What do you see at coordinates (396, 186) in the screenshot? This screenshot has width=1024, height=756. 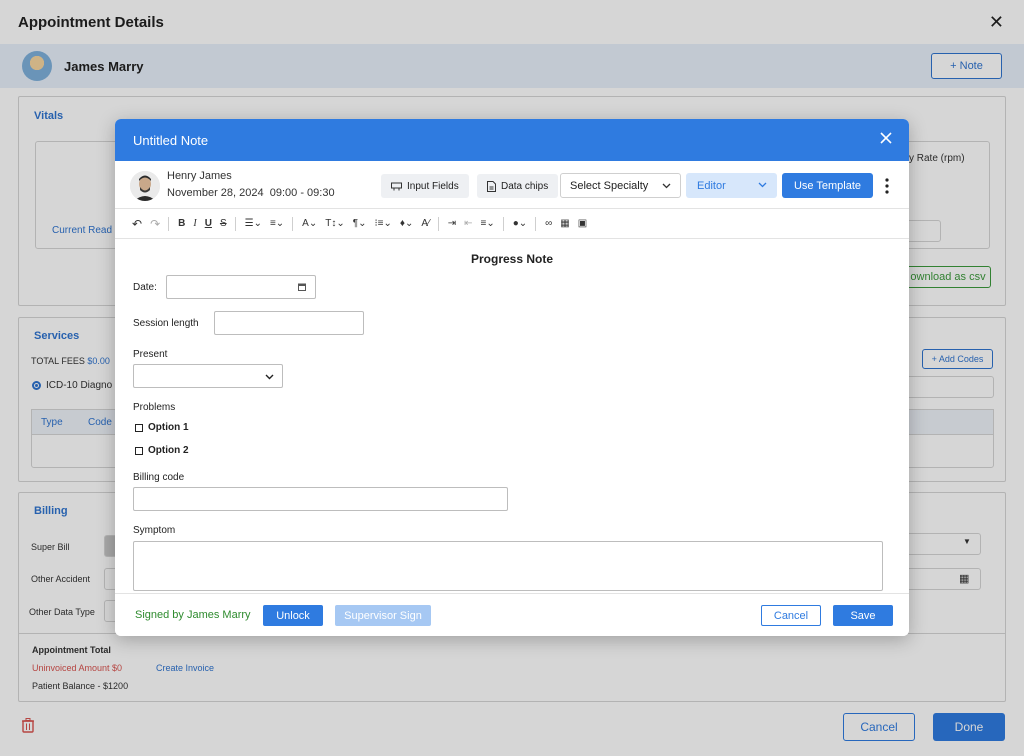 I see `input-fields-icon` at bounding box center [396, 186].